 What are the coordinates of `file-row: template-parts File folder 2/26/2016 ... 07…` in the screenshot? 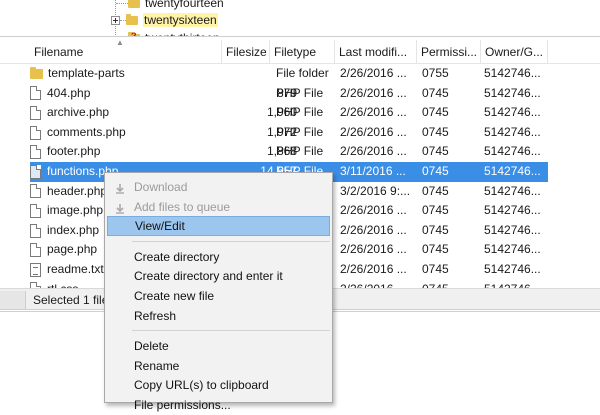 It's located at (289, 74).